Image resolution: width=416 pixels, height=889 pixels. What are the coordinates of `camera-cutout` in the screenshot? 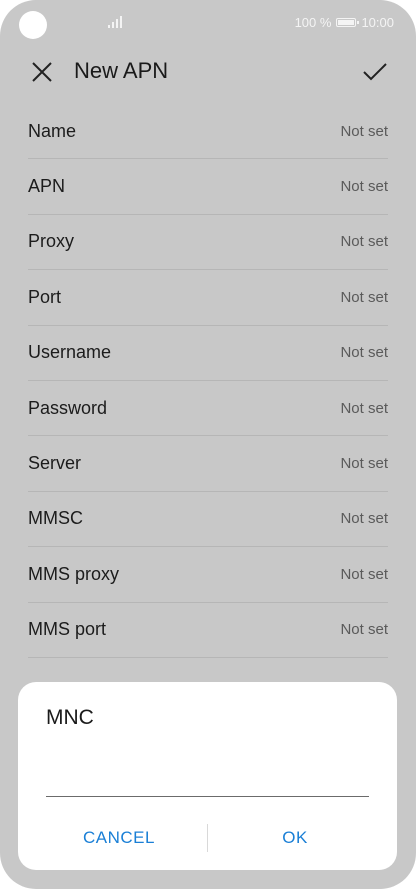 It's located at (33, 25).